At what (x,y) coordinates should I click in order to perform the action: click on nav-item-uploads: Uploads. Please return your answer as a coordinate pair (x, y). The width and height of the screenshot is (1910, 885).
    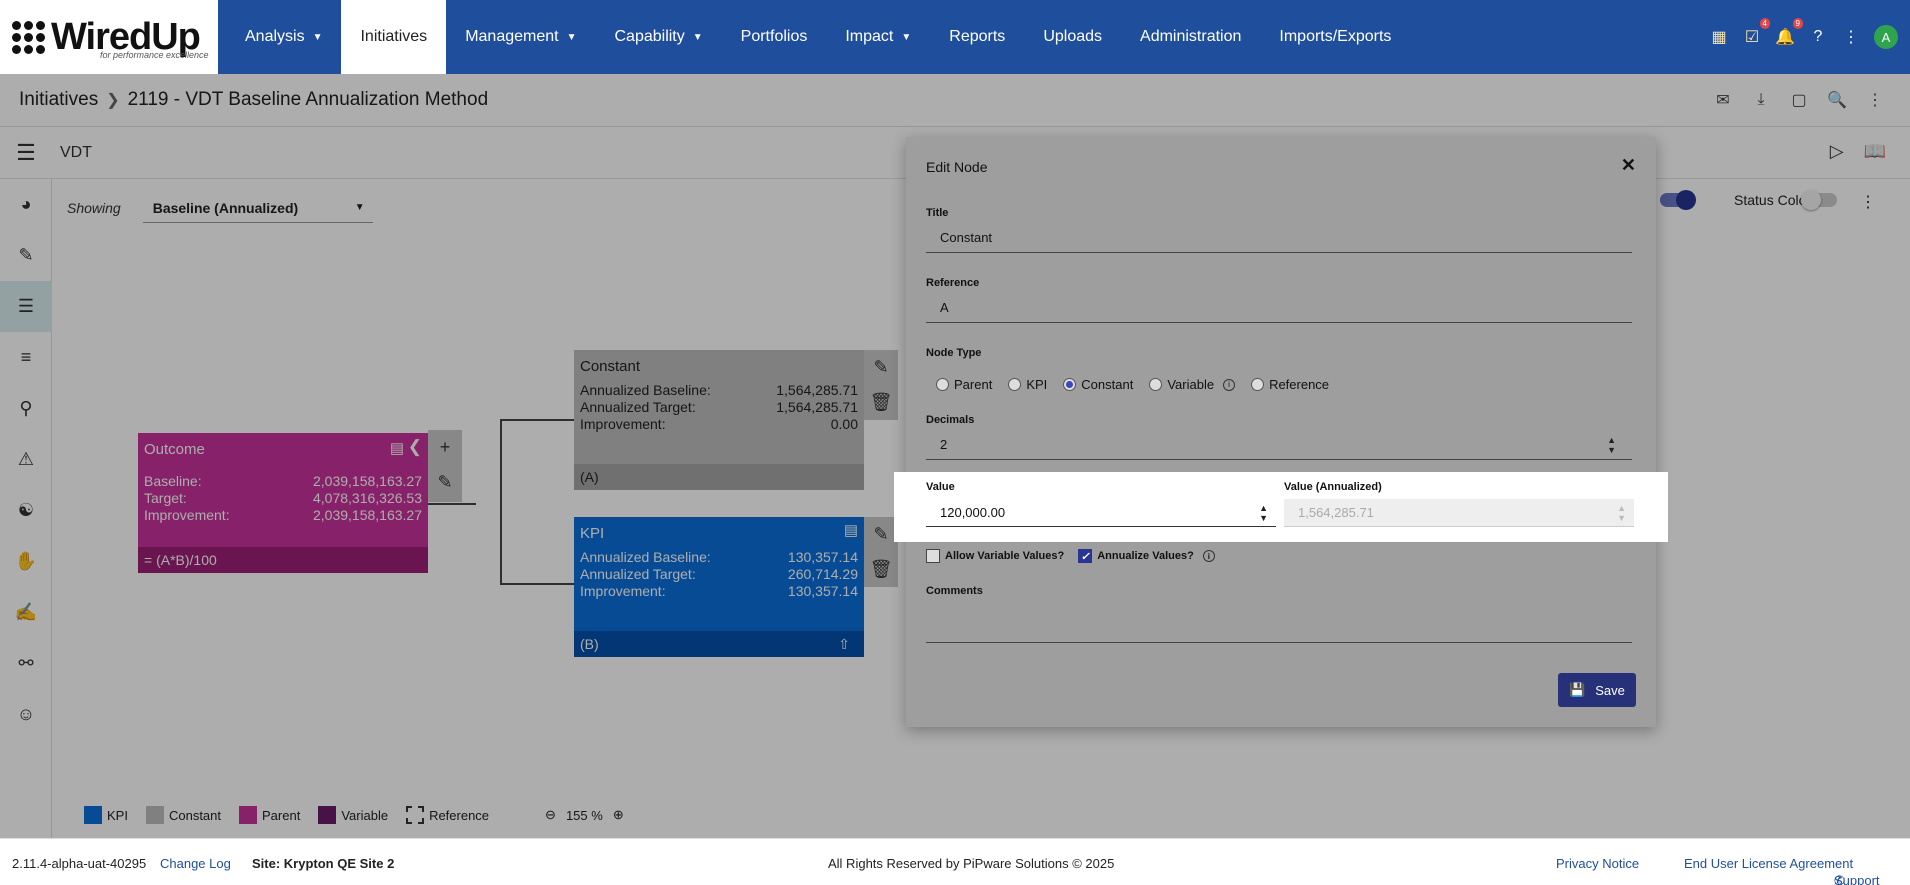
    Looking at the image, I should click on (1072, 37).